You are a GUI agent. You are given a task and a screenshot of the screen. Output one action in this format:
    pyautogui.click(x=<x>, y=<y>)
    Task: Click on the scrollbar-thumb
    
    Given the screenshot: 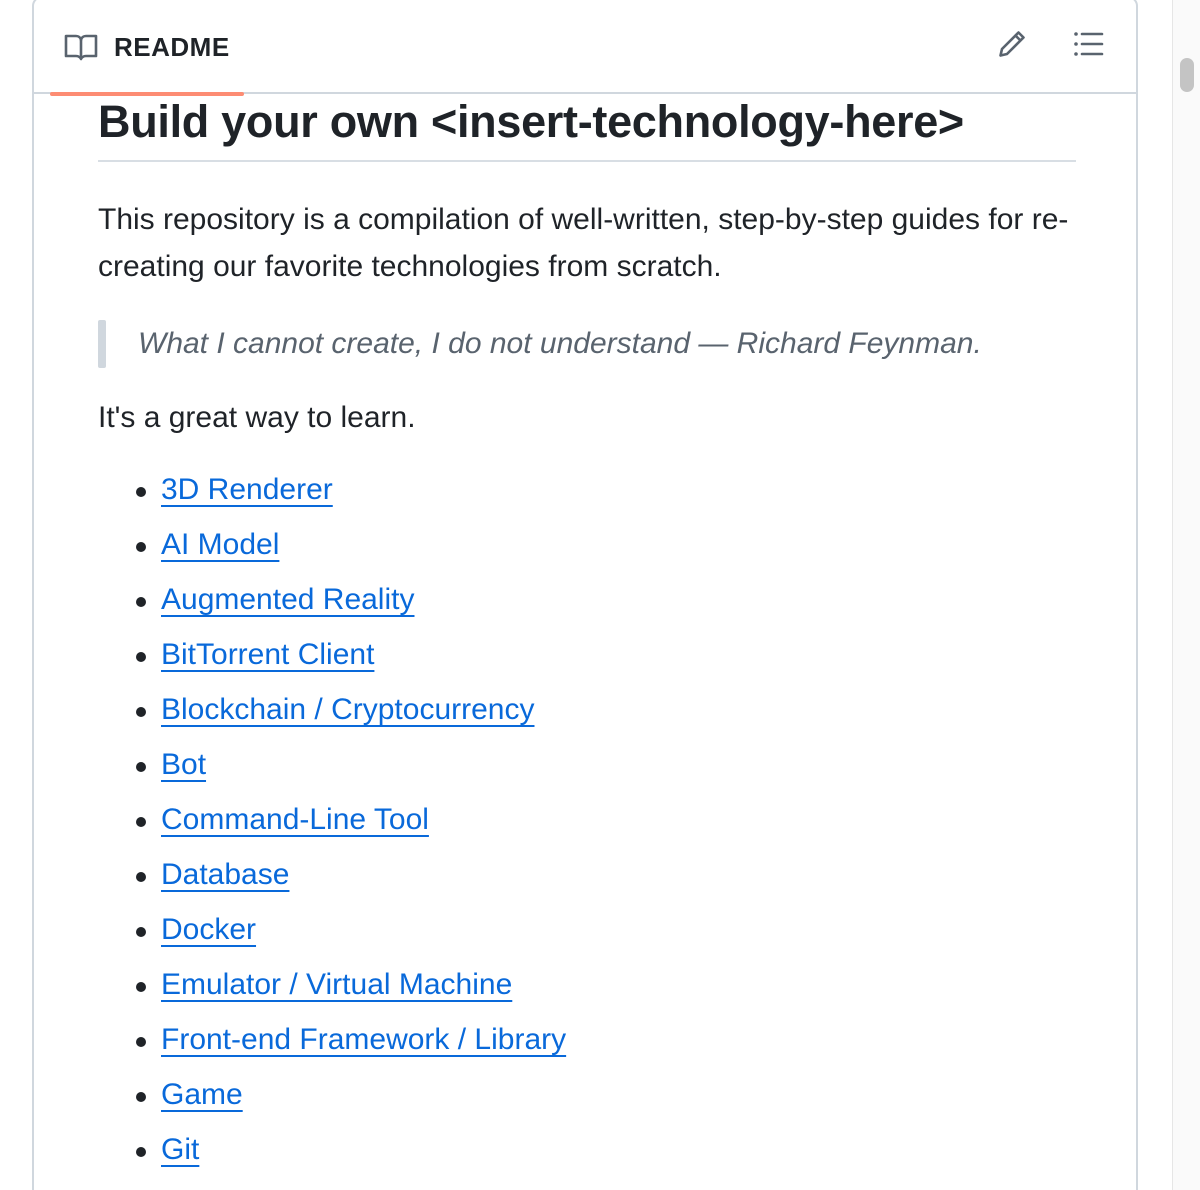 What is the action you would take?
    pyautogui.click(x=1187, y=75)
    